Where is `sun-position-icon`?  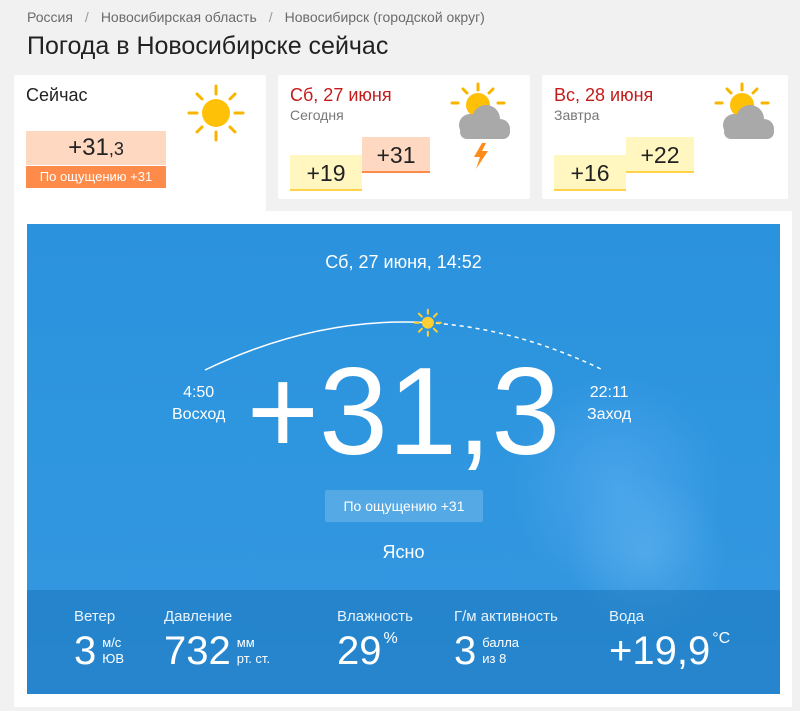 sun-position-icon is located at coordinates (427, 322).